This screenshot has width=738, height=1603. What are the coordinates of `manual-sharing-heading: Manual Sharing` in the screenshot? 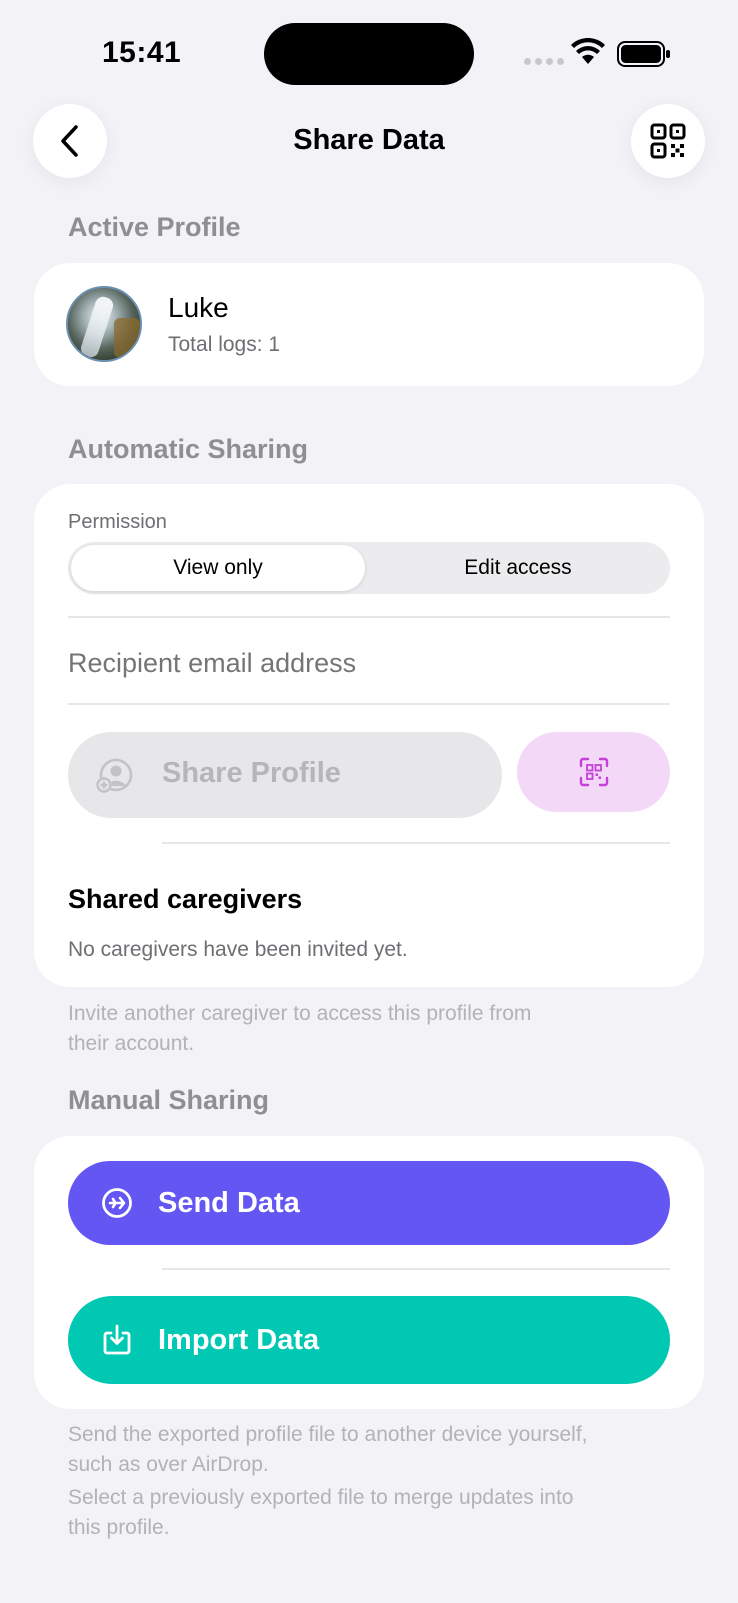 It's located at (169, 1100).